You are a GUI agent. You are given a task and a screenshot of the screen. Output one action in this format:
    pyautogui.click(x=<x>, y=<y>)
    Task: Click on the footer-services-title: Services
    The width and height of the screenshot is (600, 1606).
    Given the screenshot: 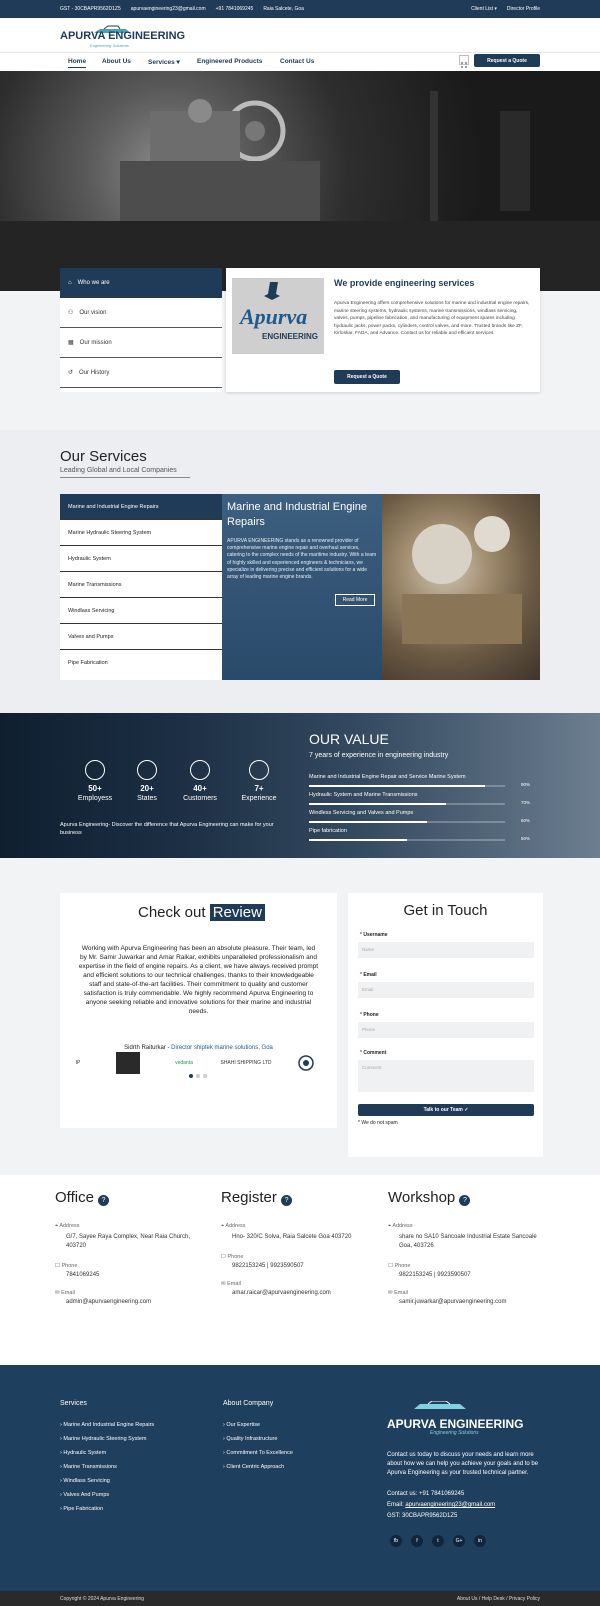 What is the action you would take?
    pyautogui.click(x=73, y=1403)
    